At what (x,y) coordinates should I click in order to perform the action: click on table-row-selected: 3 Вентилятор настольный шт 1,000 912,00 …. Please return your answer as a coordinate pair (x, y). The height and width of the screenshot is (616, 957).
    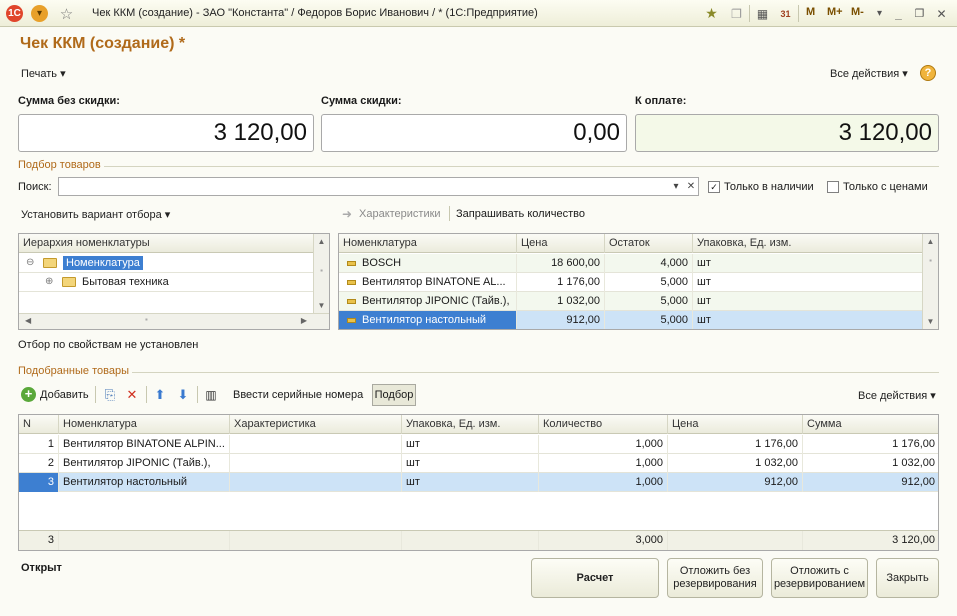
    Looking at the image, I should click on (478, 482).